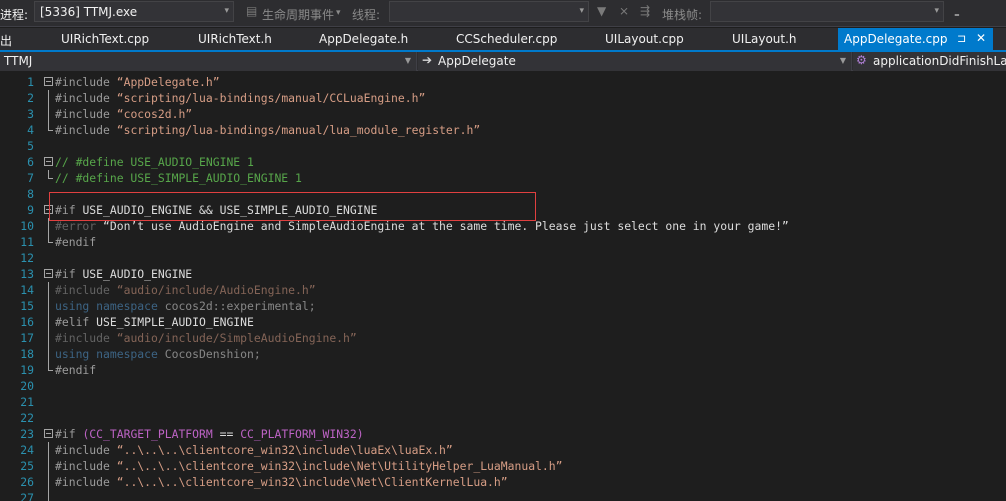  Describe the element at coordinates (27, 496) in the screenshot. I see `line-number: 27` at that location.